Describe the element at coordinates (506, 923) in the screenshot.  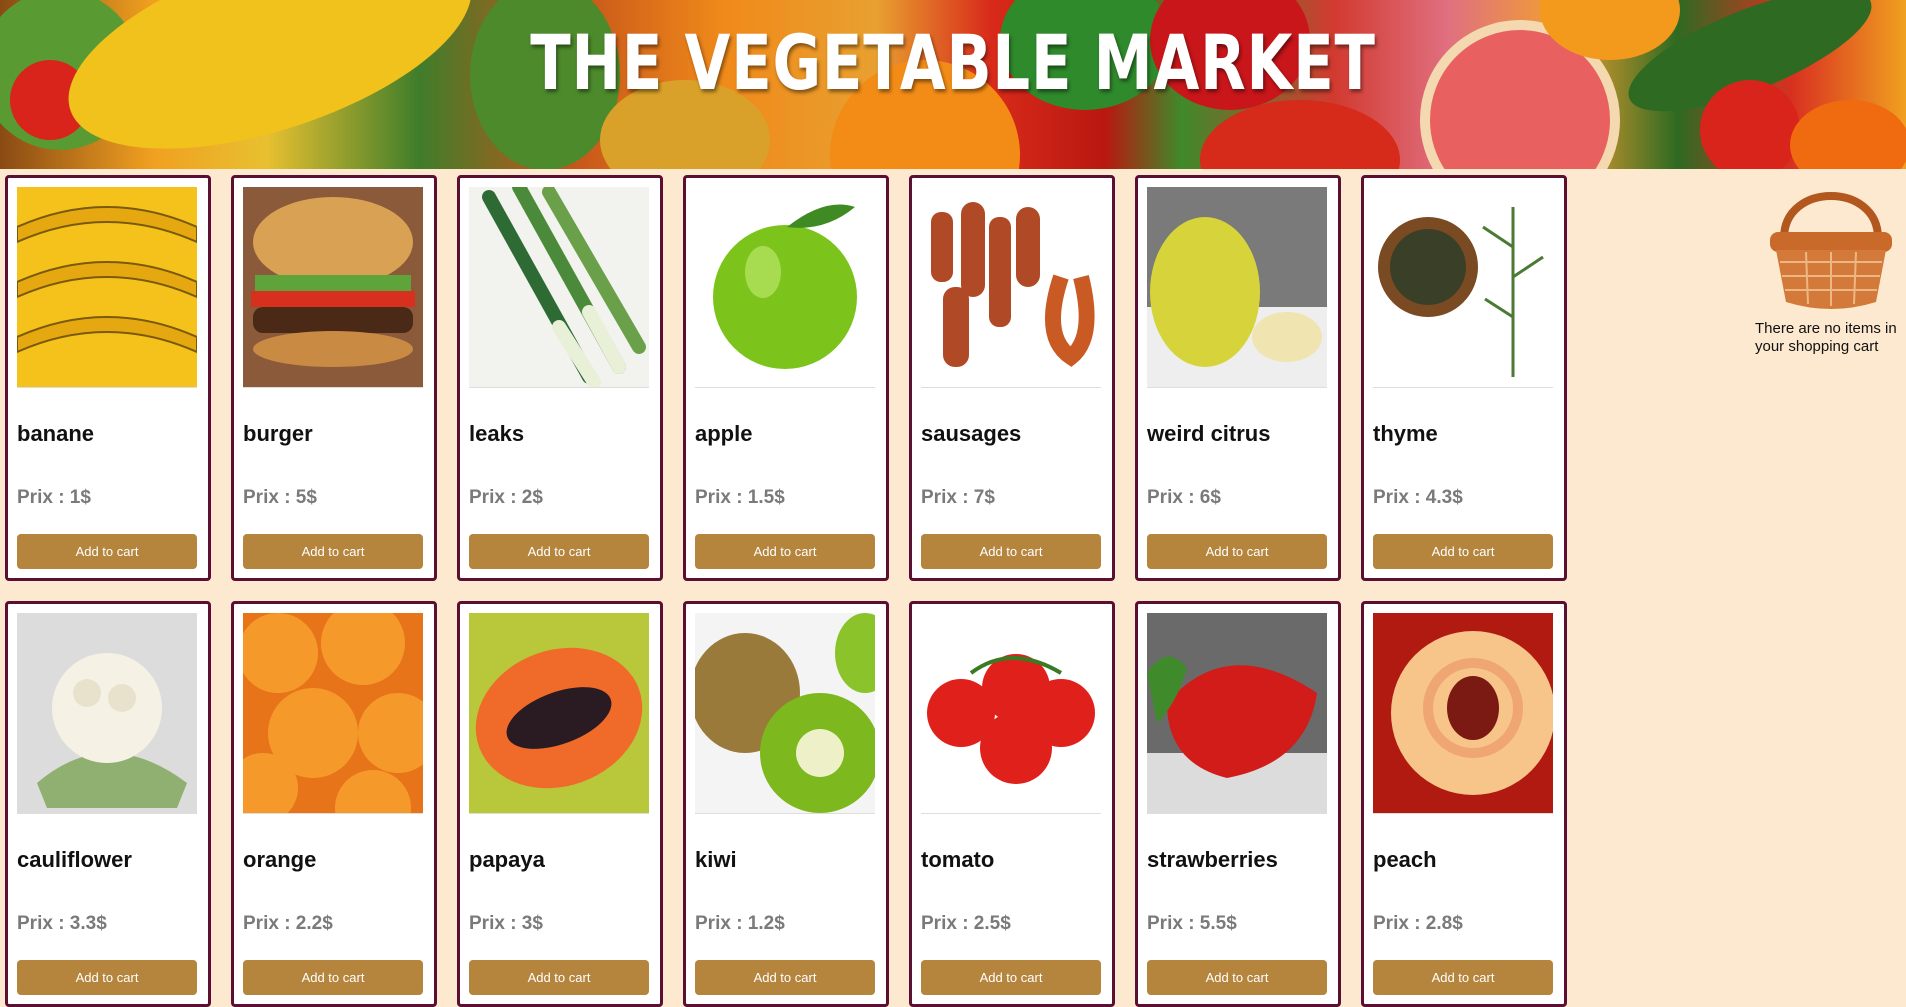
I see `product-price: Prix : 3$` at that location.